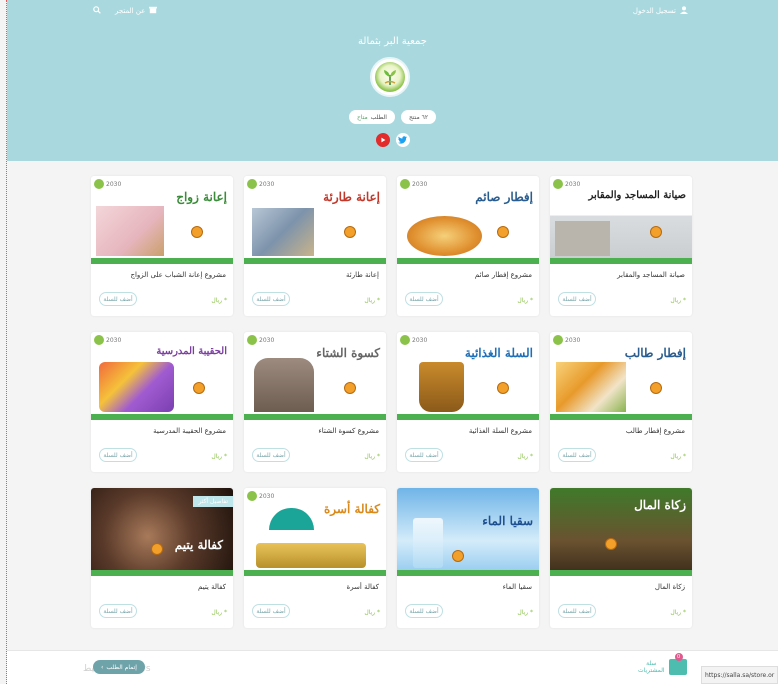 This screenshot has width=778, height=684. What do you see at coordinates (212, 587) in the screenshot?
I see `product-name: كفالة يتيم` at bounding box center [212, 587].